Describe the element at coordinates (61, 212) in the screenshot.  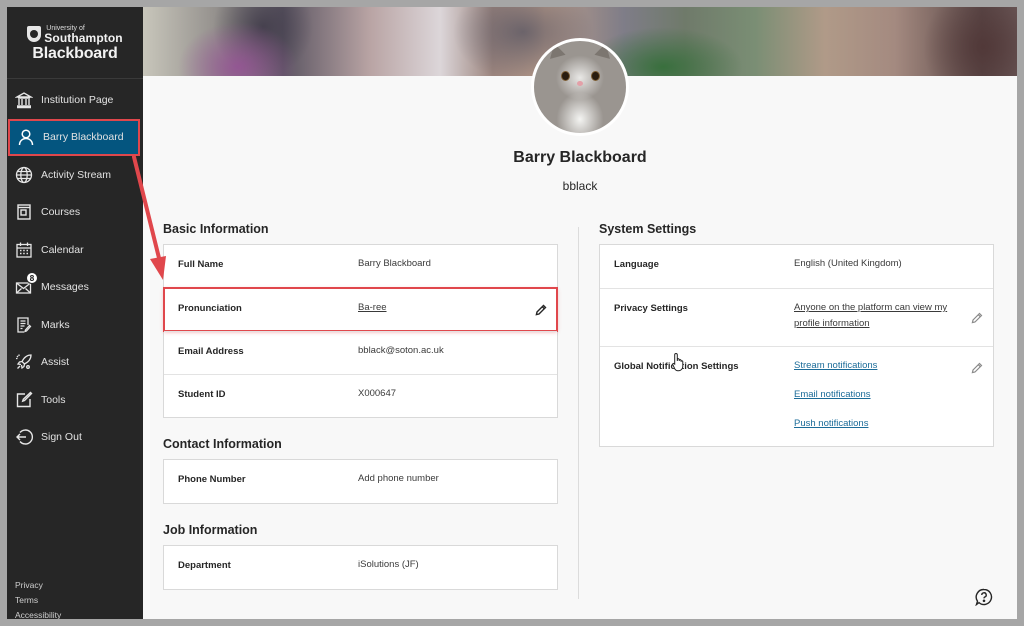
I see `sidebar-item-label: Courses` at that location.